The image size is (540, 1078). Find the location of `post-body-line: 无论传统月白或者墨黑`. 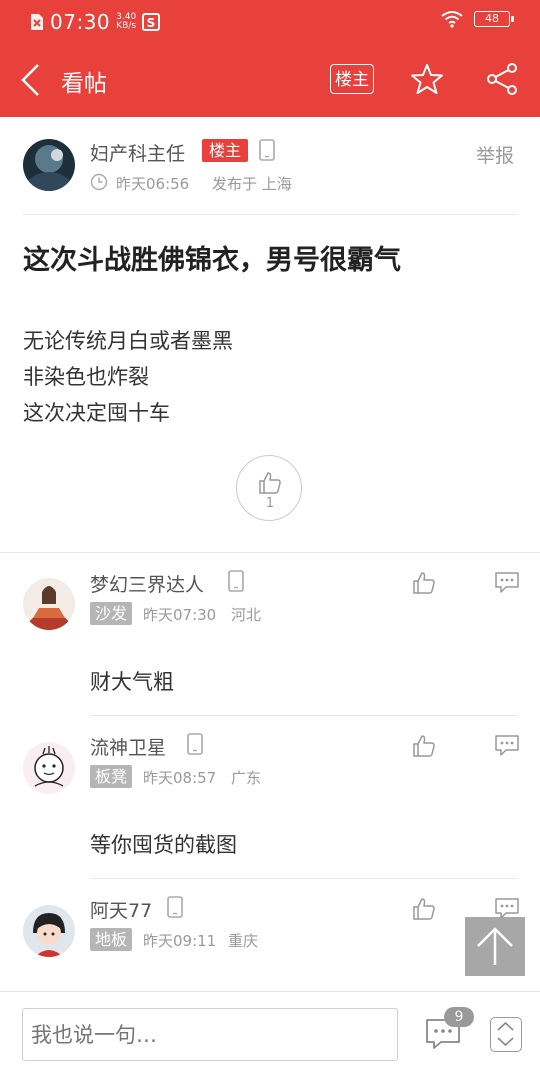

post-body-line: 无论传统月白或者墨黑 is located at coordinates (128, 341).